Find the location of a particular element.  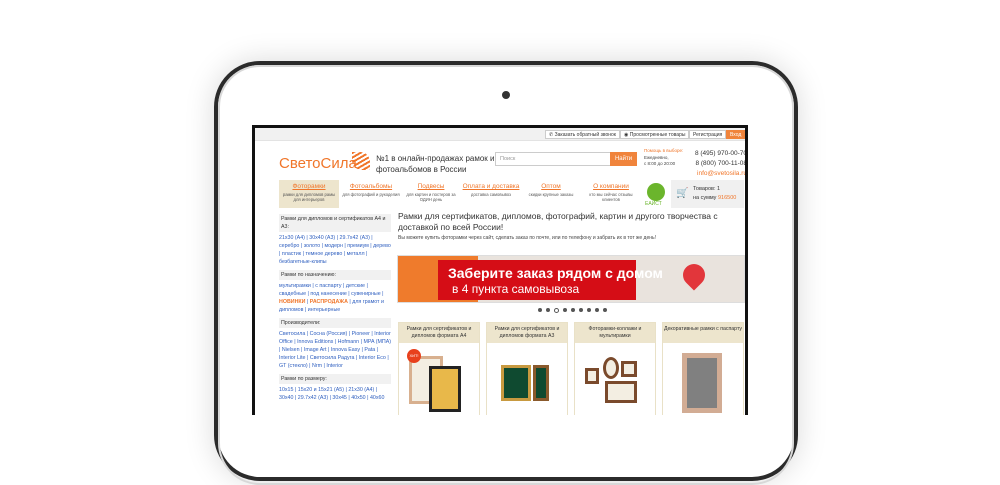

sidebar-link: Hofmann is located at coordinates (349, 342).